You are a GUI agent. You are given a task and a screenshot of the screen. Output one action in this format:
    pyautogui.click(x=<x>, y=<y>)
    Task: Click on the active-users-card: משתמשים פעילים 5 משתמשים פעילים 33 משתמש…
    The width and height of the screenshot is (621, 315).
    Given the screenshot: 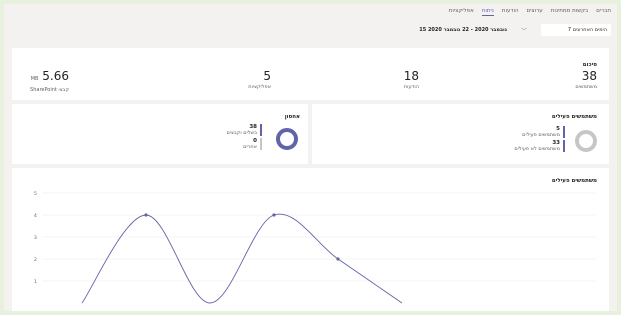 What is the action you would take?
    pyautogui.click(x=460, y=134)
    